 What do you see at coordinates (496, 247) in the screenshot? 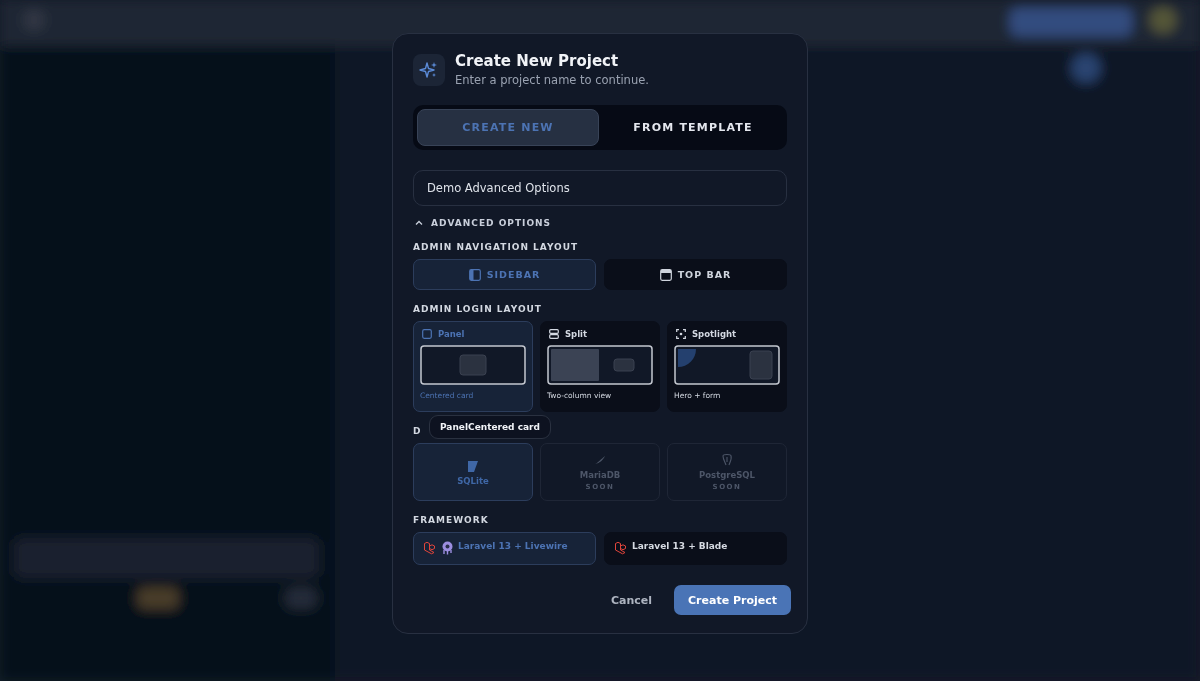
I see `section-label: ADMIN NAVIGATION LAYOUT` at bounding box center [496, 247].